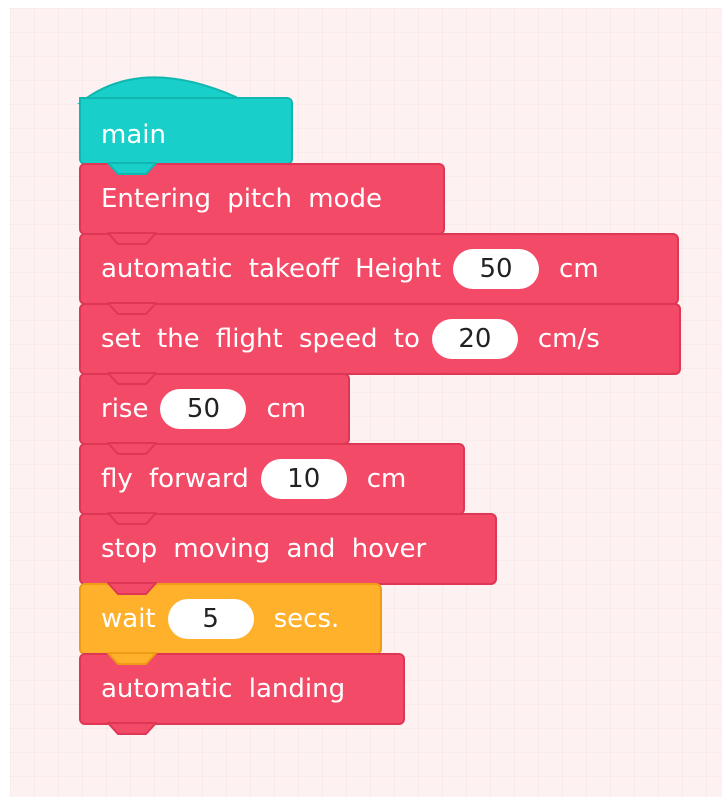 This screenshot has height=801, width=726. I want to click on set-flight-speed-block: set the flight speed to 20 cm/s, so click(380, 339).